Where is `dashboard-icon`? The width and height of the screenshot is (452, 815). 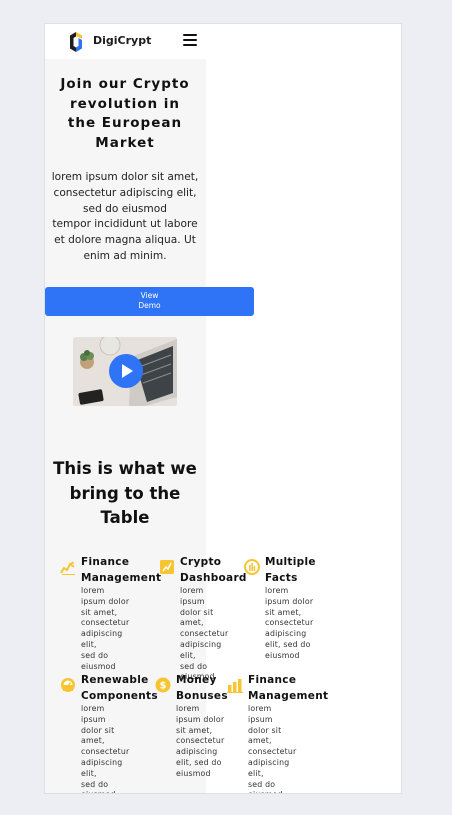
dashboard-icon is located at coordinates (167, 567).